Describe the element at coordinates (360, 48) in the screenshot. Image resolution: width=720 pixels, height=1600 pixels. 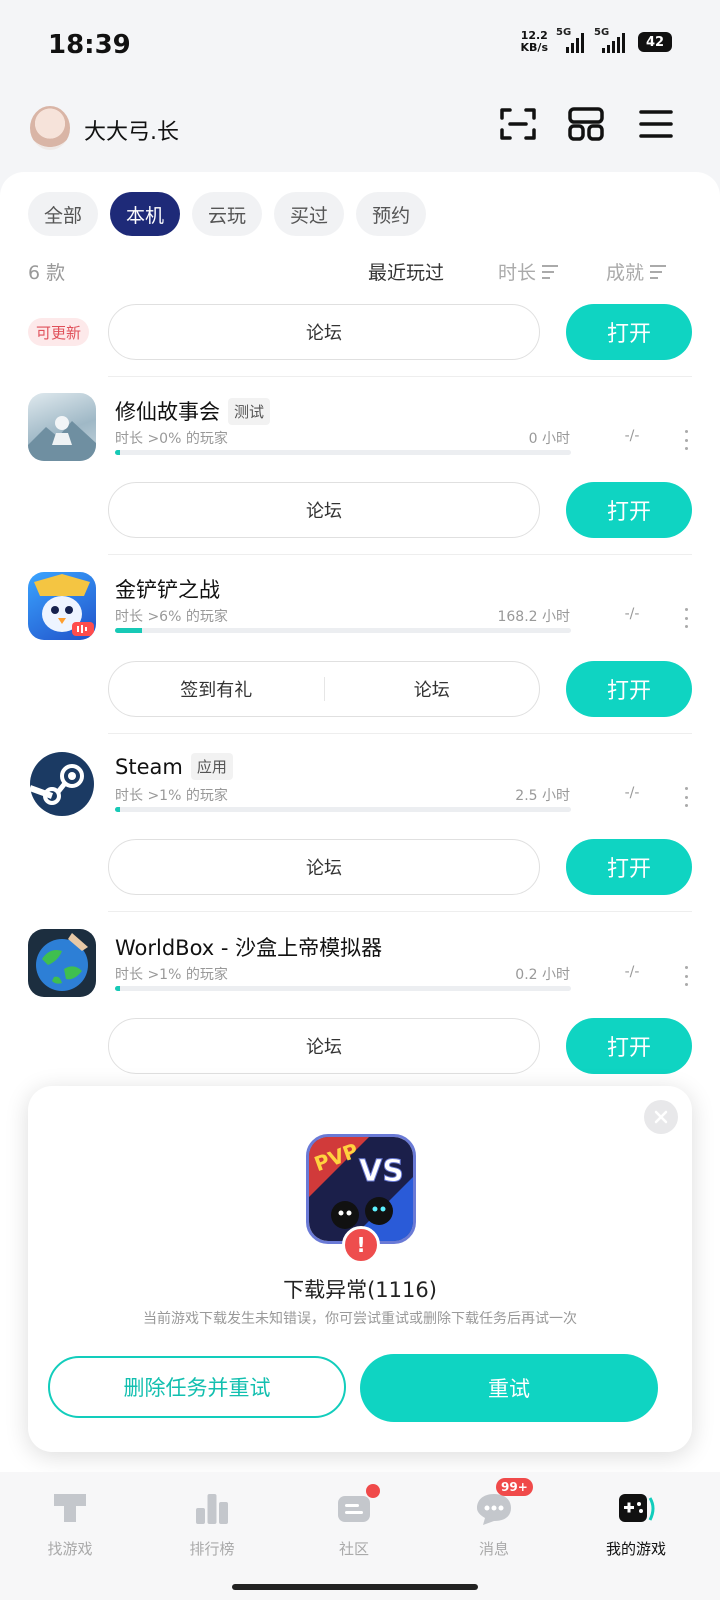
I see `status-bar: 18:39 12.2 KB/s 5G 5G 42` at that location.